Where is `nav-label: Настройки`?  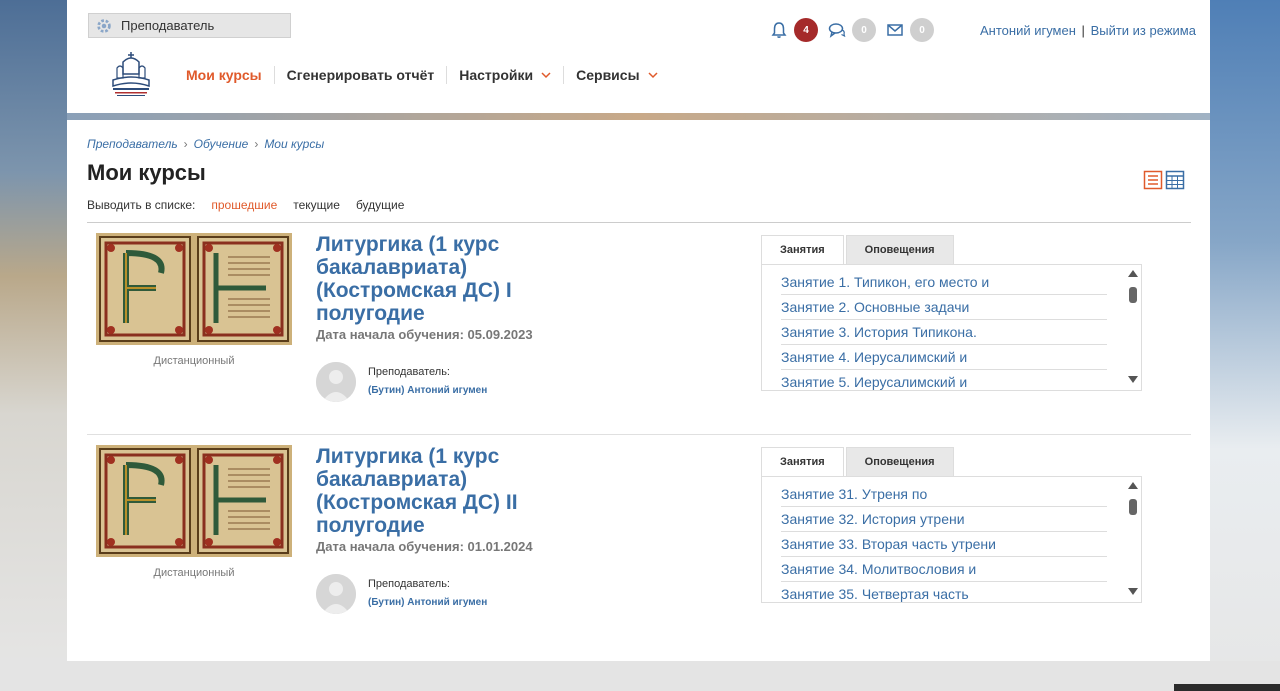
nav-label: Настройки is located at coordinates (496, 75).